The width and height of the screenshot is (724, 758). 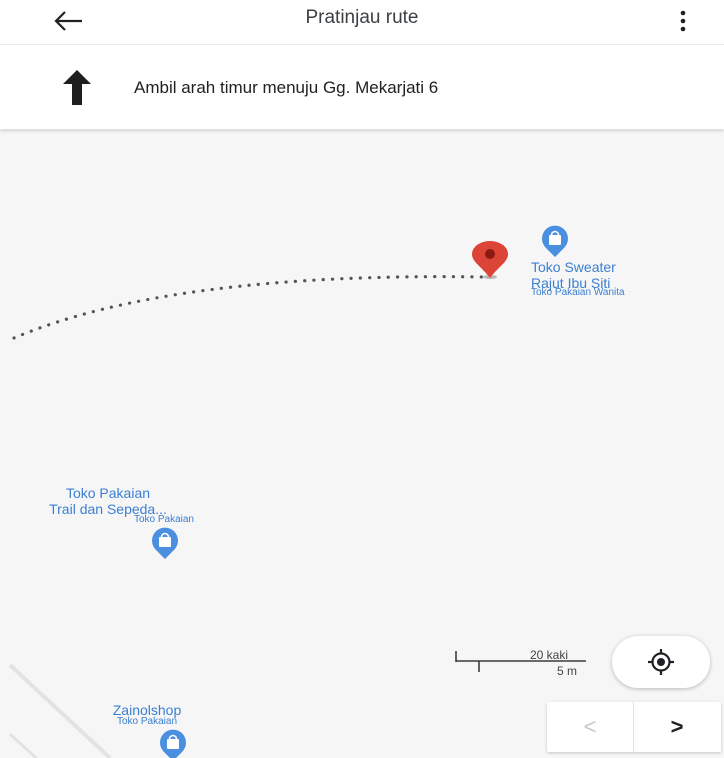 What do you see at coordinates (578, 292) in the screenshot?
I see `poi-category: Toko Pakaian Wanita` at bounding box center [578, 292].